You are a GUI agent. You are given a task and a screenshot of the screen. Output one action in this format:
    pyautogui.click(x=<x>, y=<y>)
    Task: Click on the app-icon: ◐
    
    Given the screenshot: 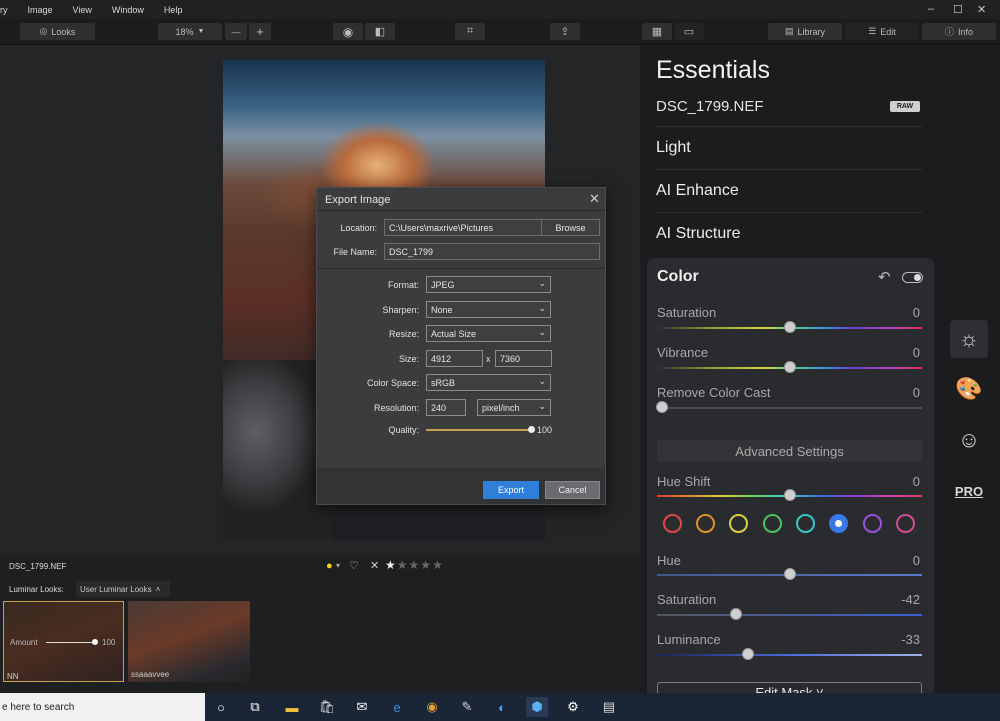 What is the action you would take?
    pyautogui.click(x=502, y=707)
    